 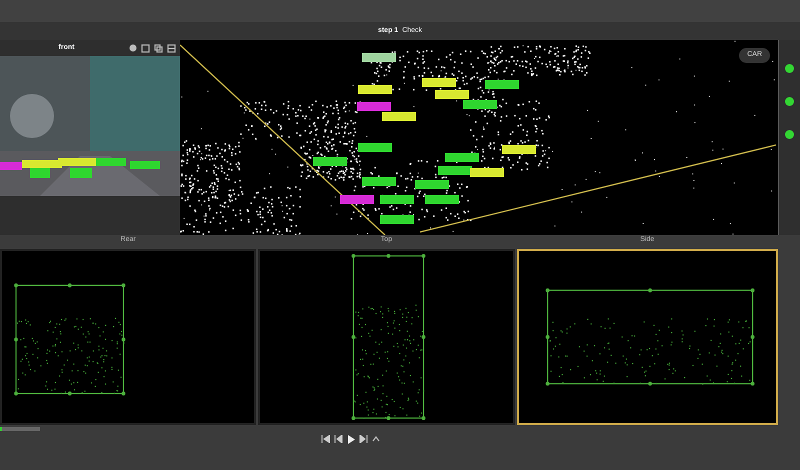 What do you see at coordinates (133, 48) in the screenshot?
I see `dot-icon` at bounding box center [133, 48].